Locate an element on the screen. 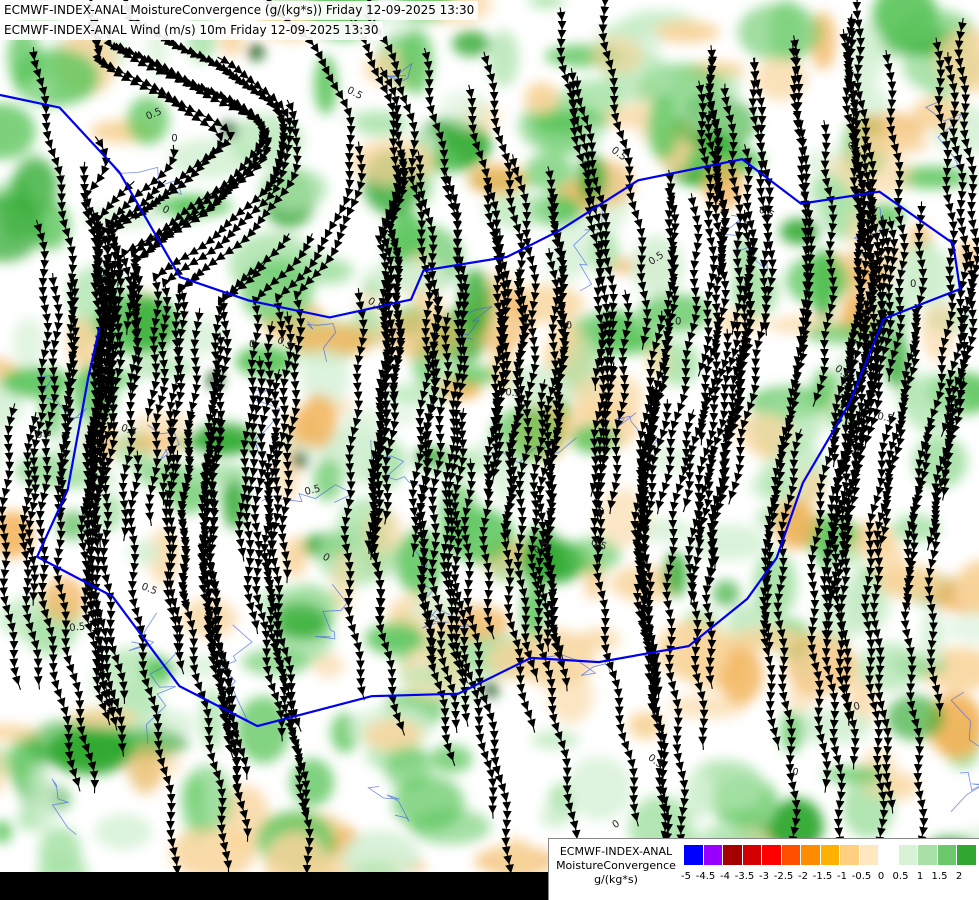  legend-swatches is located at coordinates (830, 855).